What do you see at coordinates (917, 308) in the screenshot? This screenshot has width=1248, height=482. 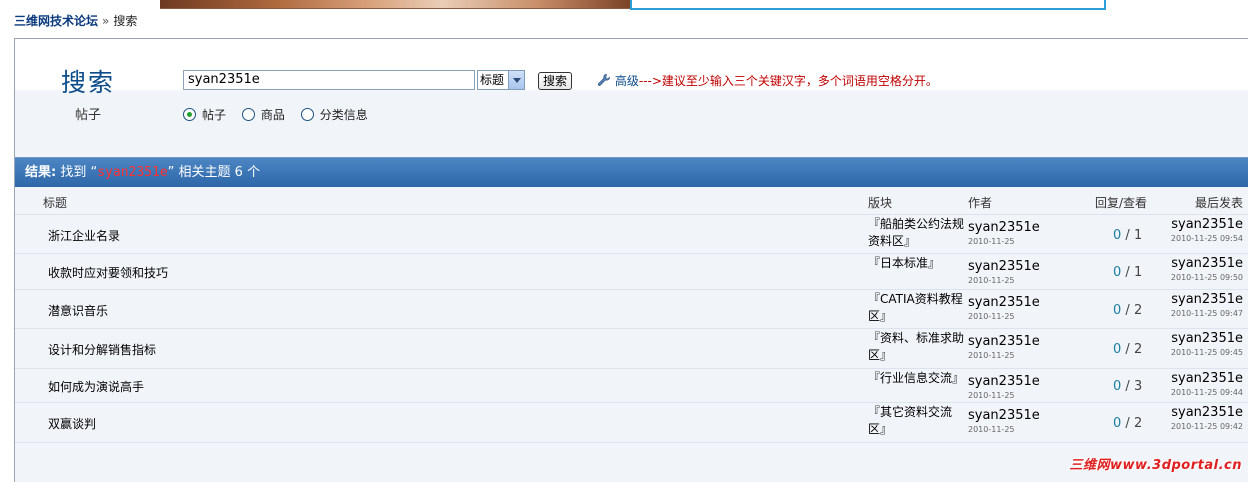 I see `forum-link: 『CATIA资料教程区』` at bounding box center [917, 308].